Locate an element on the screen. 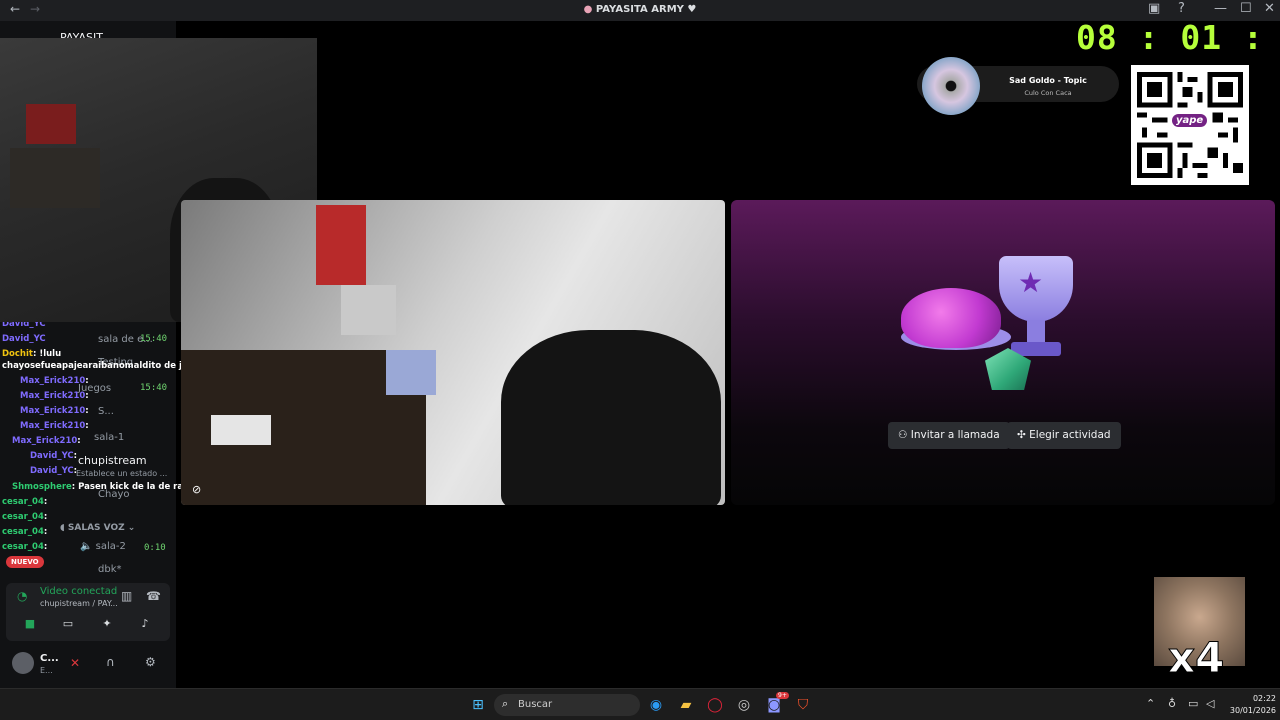 The image size is (1280, 720). channel-sala-2: 🔈 sala-2 is located at coordinates (103, 546).